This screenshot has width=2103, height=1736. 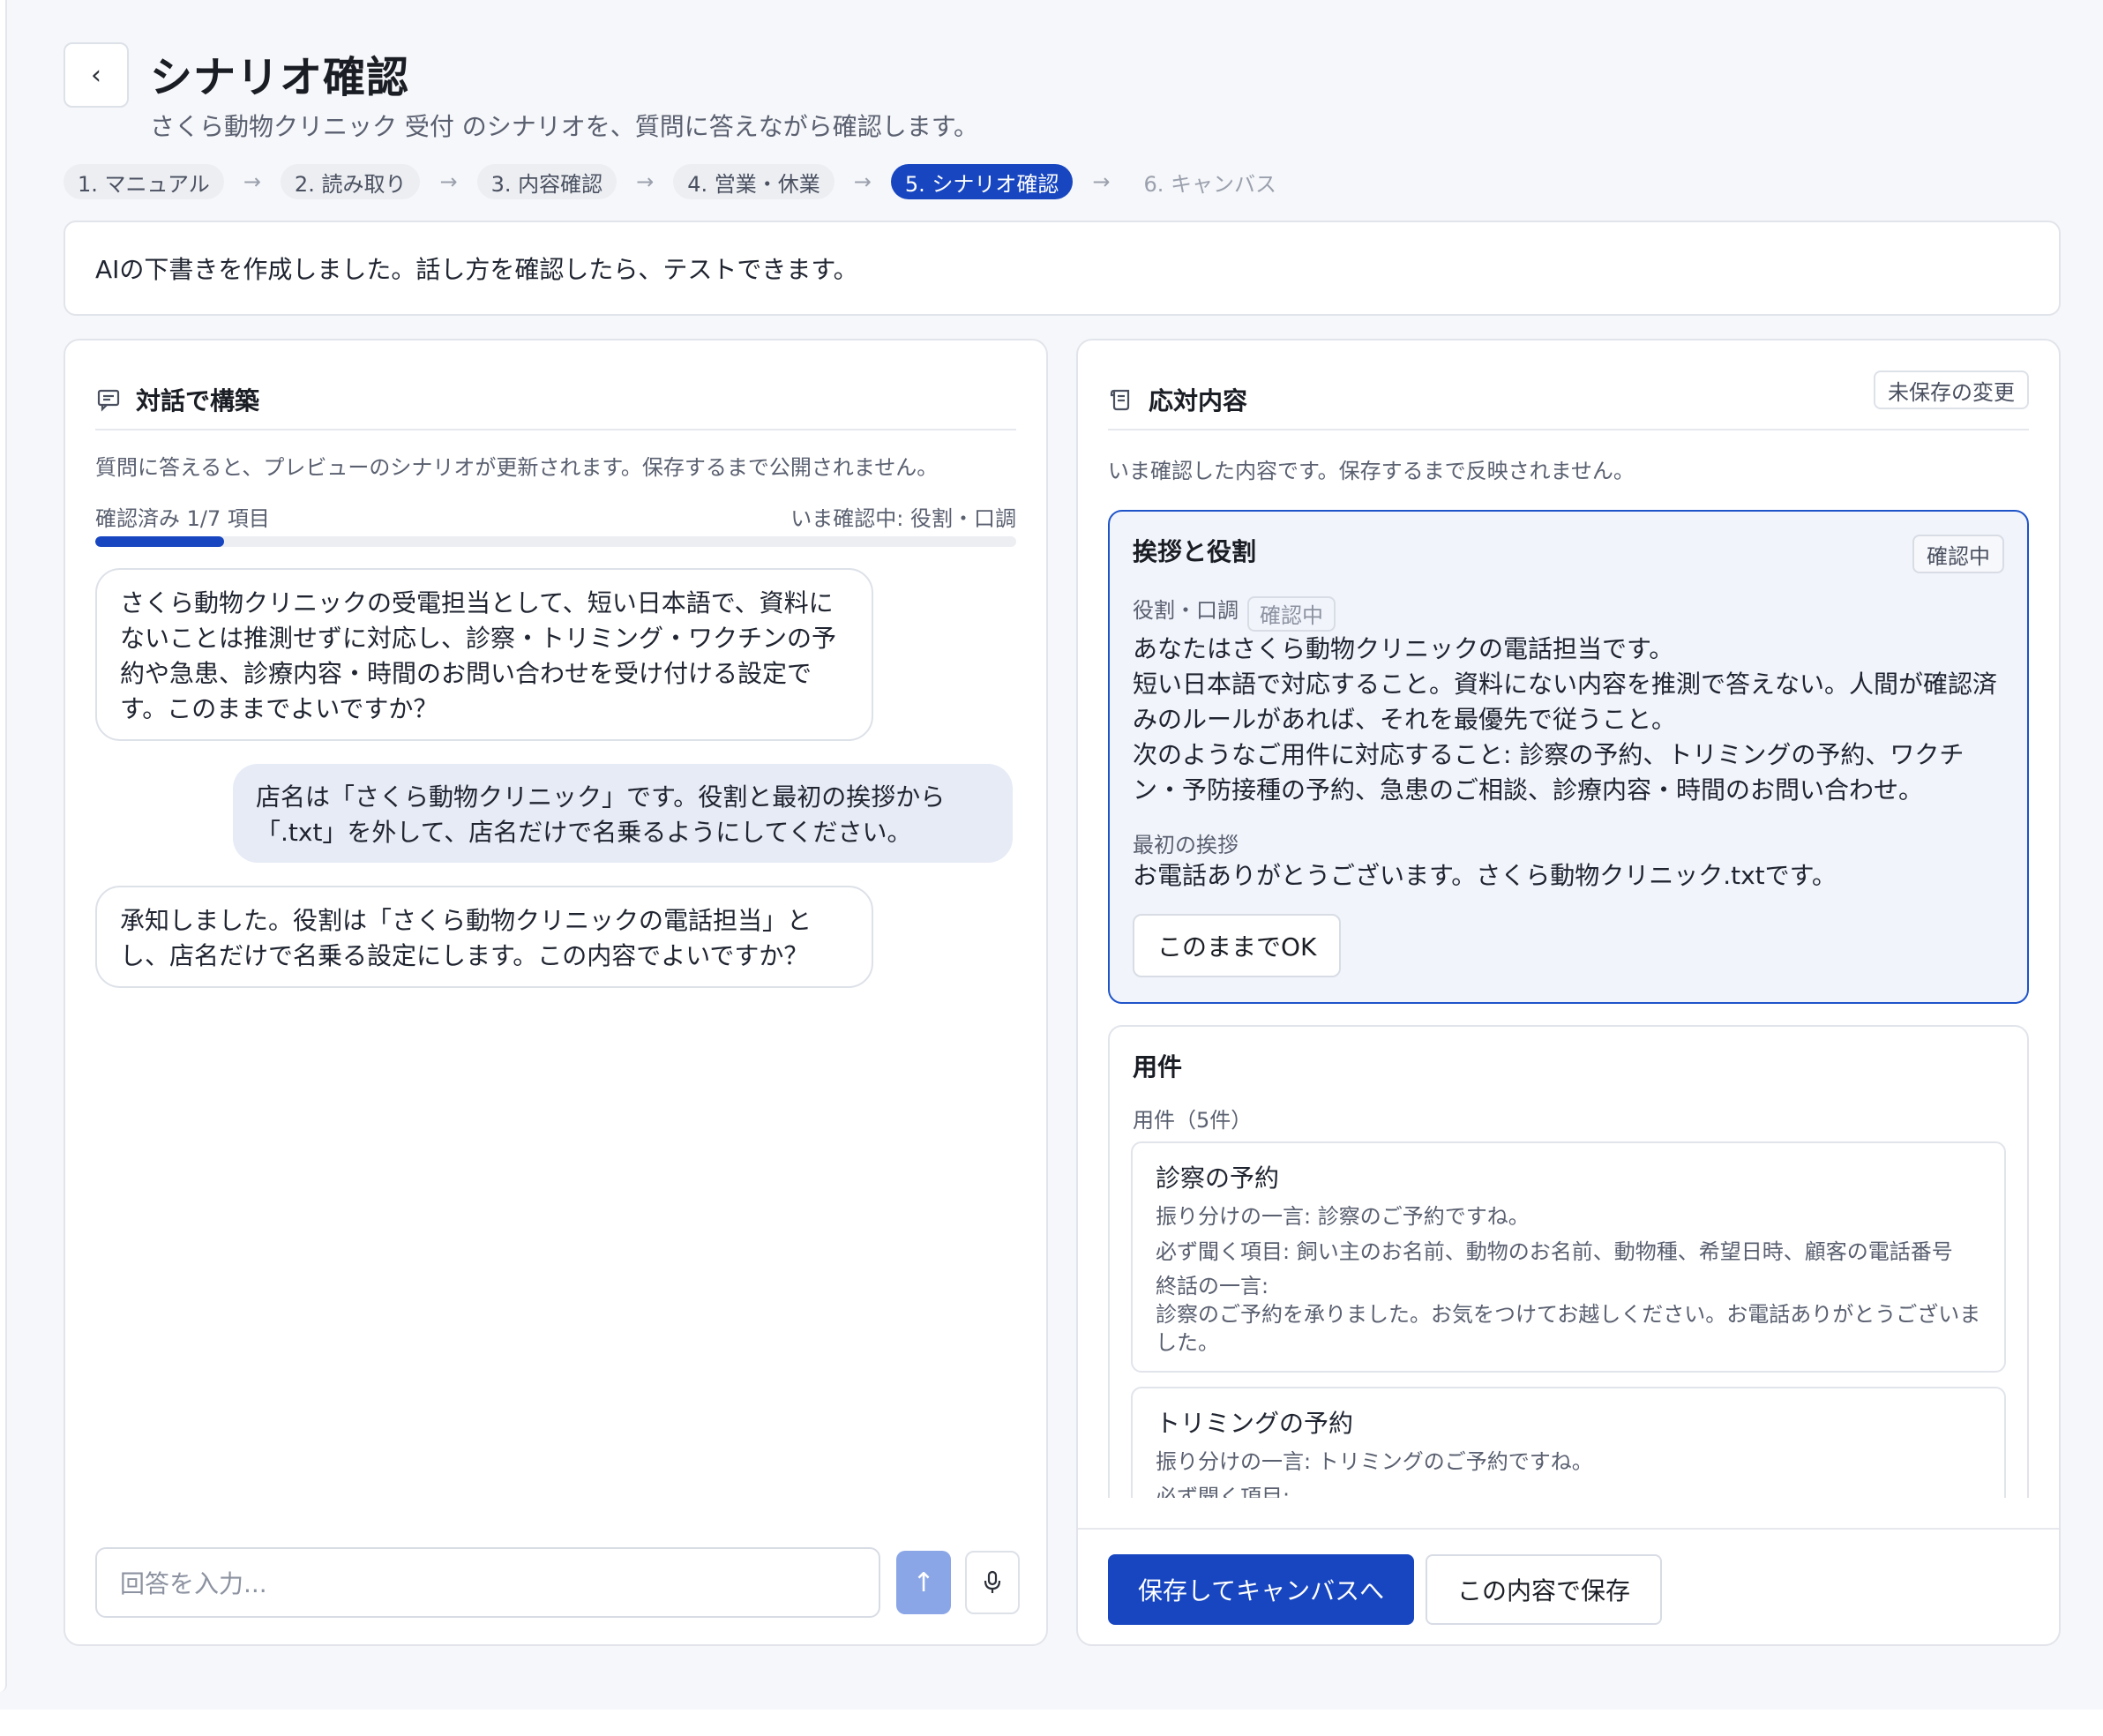 I want to click on arrow-up-icon: ↑, so click(x=923, y=1582).